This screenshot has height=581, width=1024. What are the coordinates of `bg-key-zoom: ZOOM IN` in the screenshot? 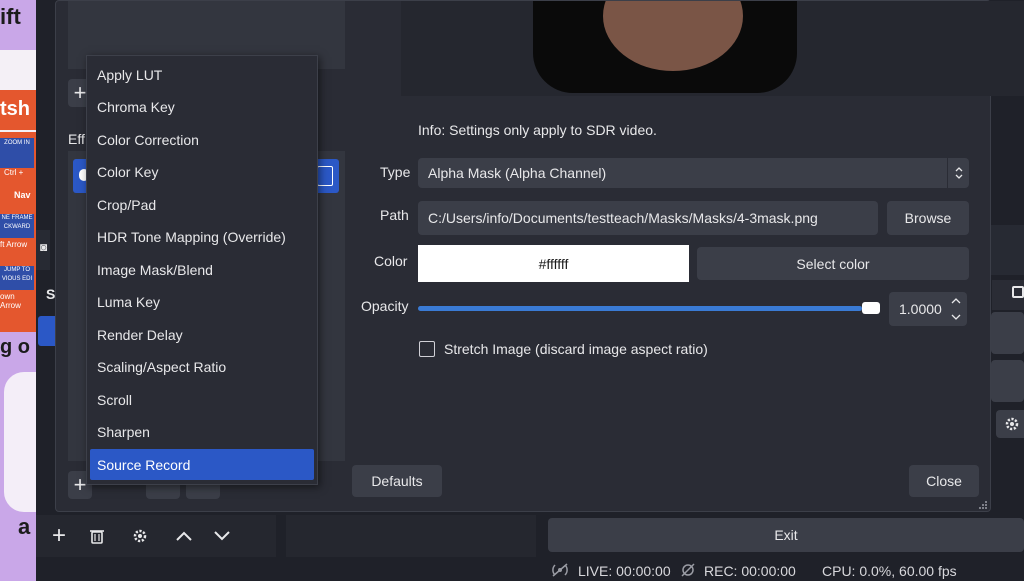 It's located at (17, 153).